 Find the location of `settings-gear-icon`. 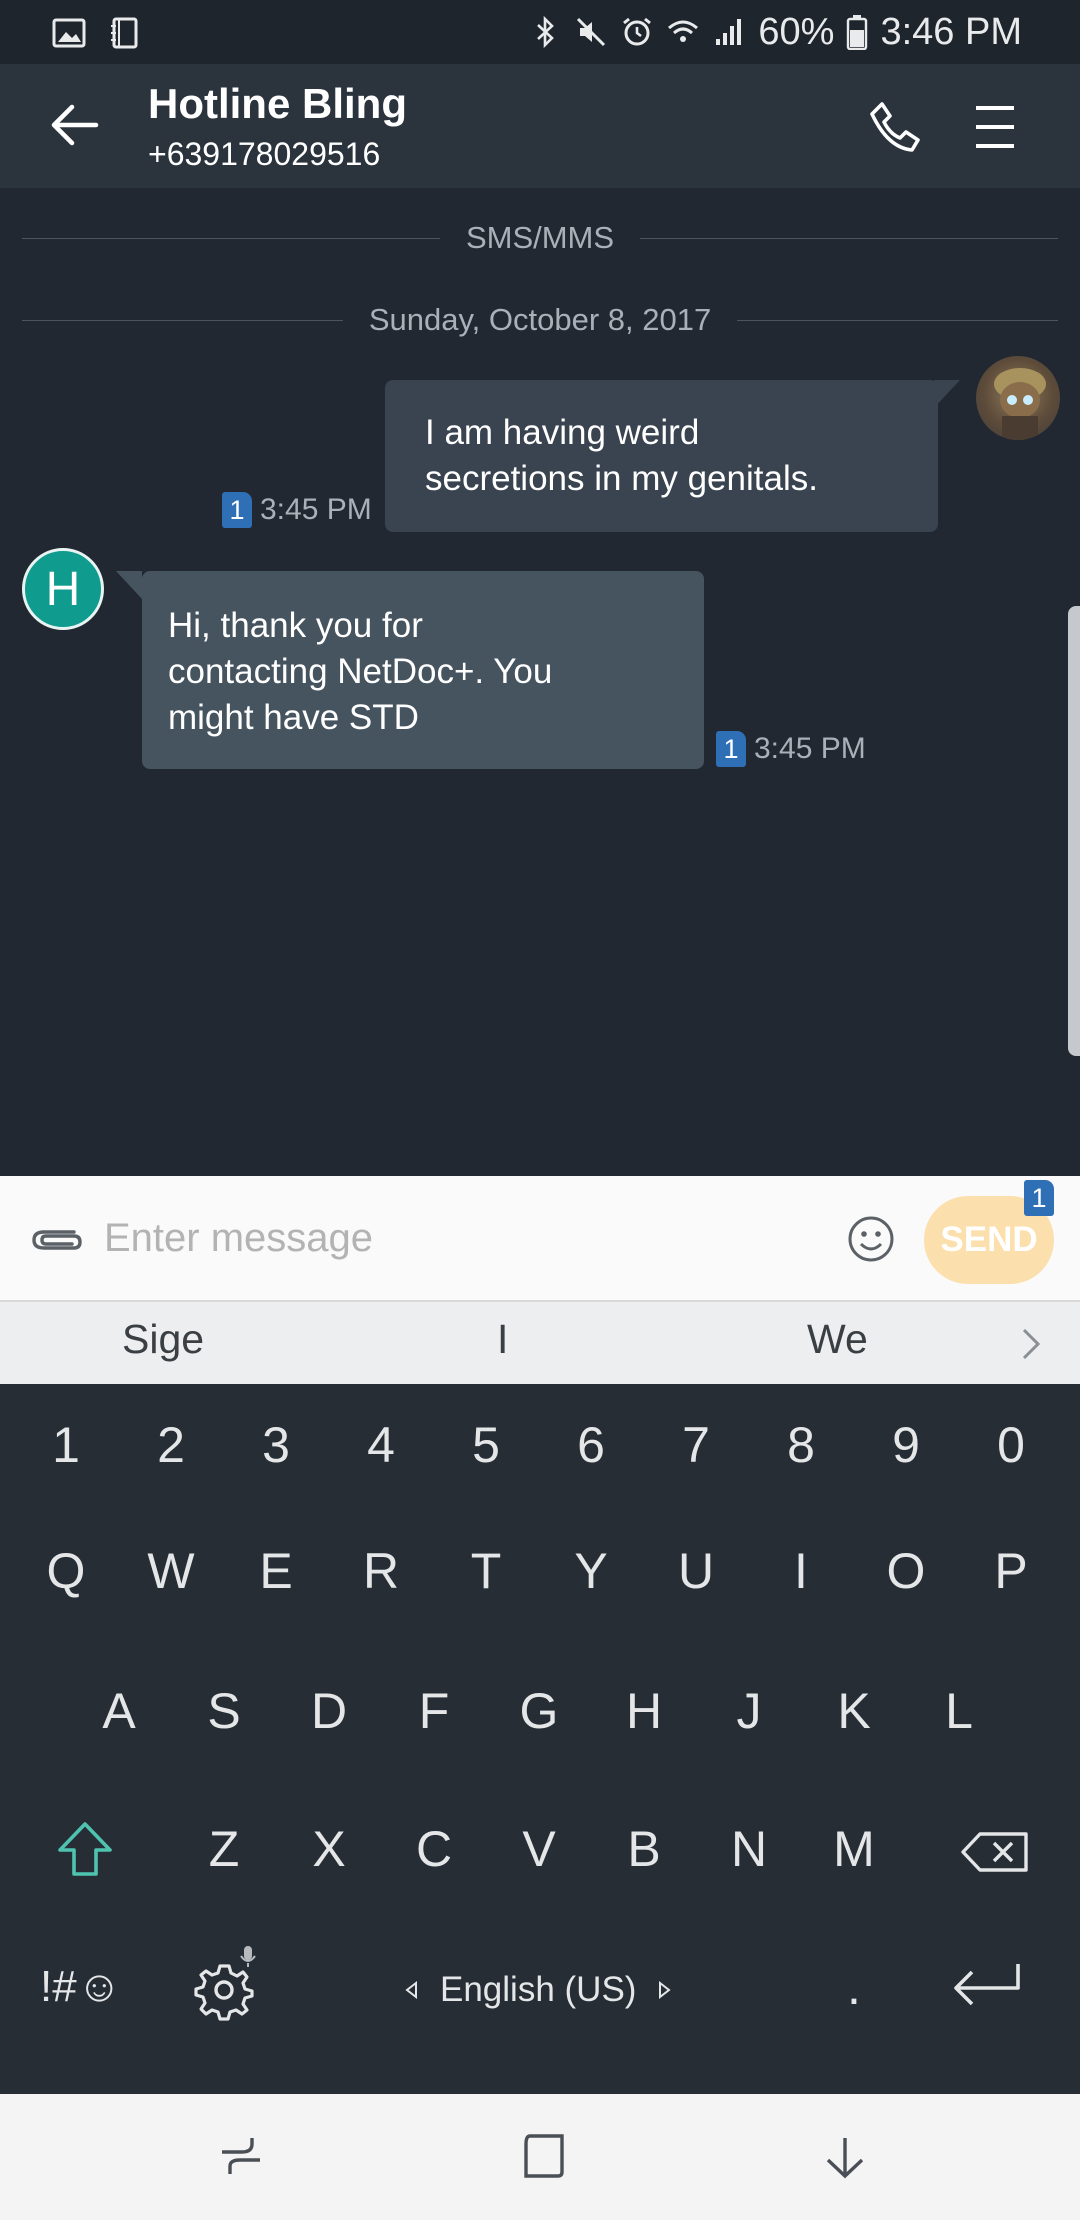

settings-gear-icon is located at coordinates (226, 1983).